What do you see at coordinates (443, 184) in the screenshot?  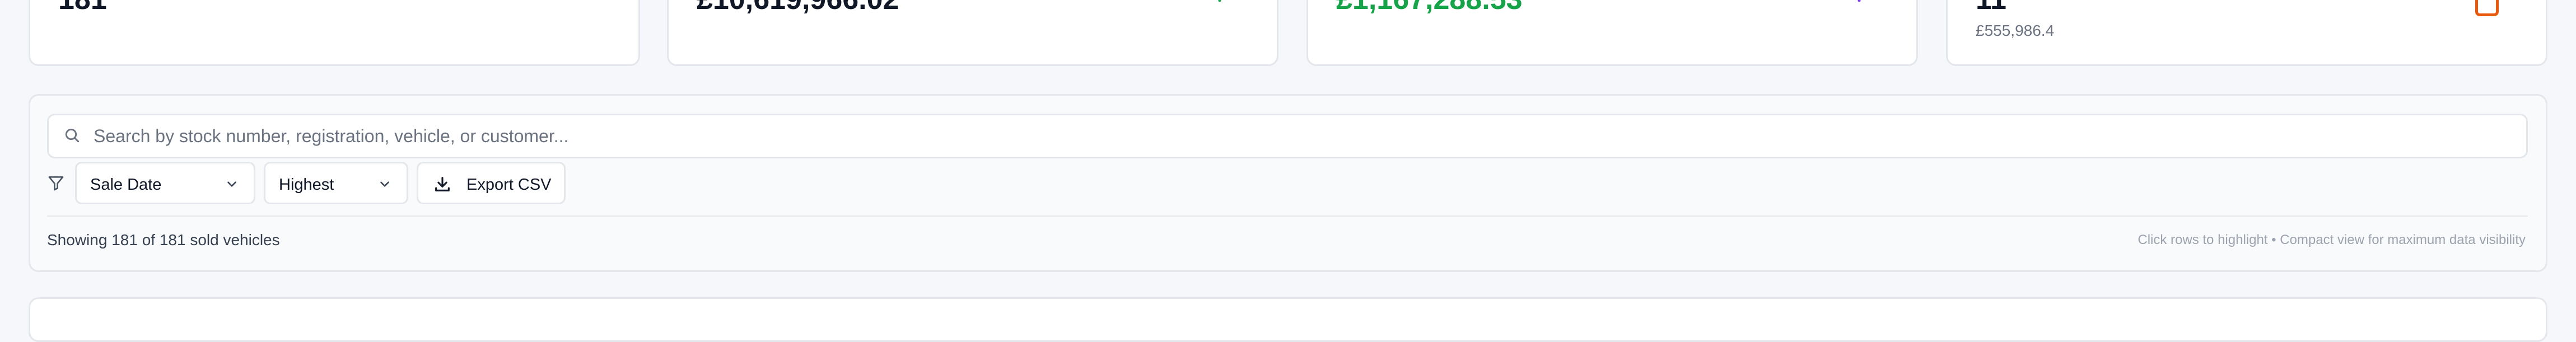 I see `download-icon` at bounding box center [443, 184].